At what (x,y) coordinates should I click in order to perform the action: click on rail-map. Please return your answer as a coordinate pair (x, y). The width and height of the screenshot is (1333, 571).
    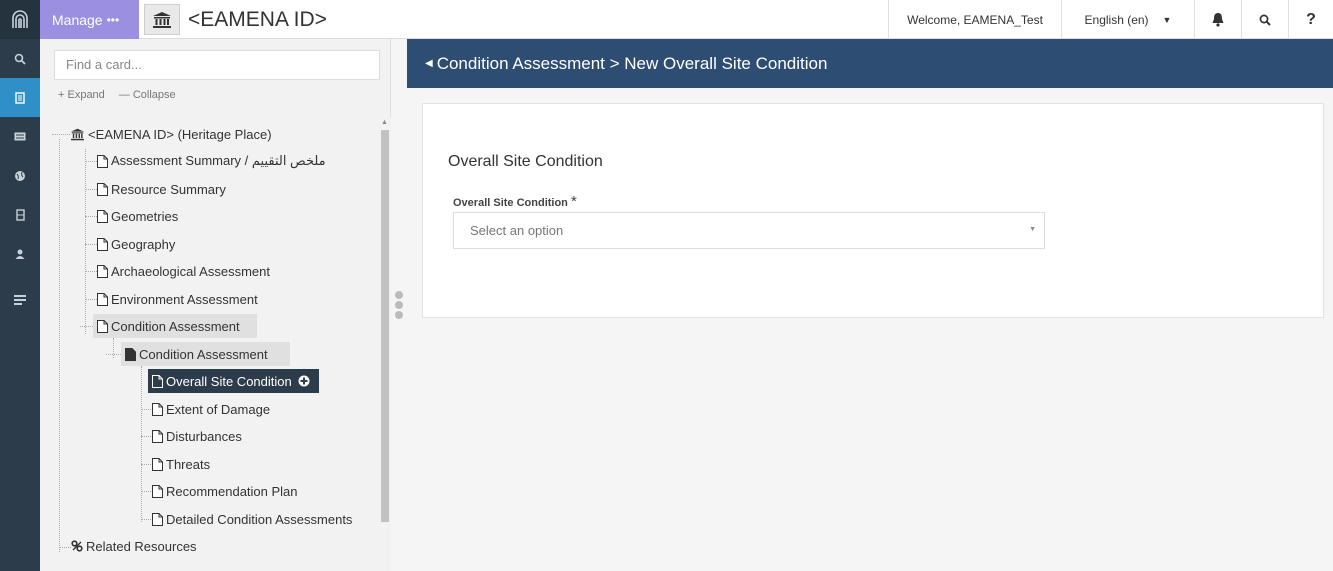
    Looking at the image, I should click on (20, 175).